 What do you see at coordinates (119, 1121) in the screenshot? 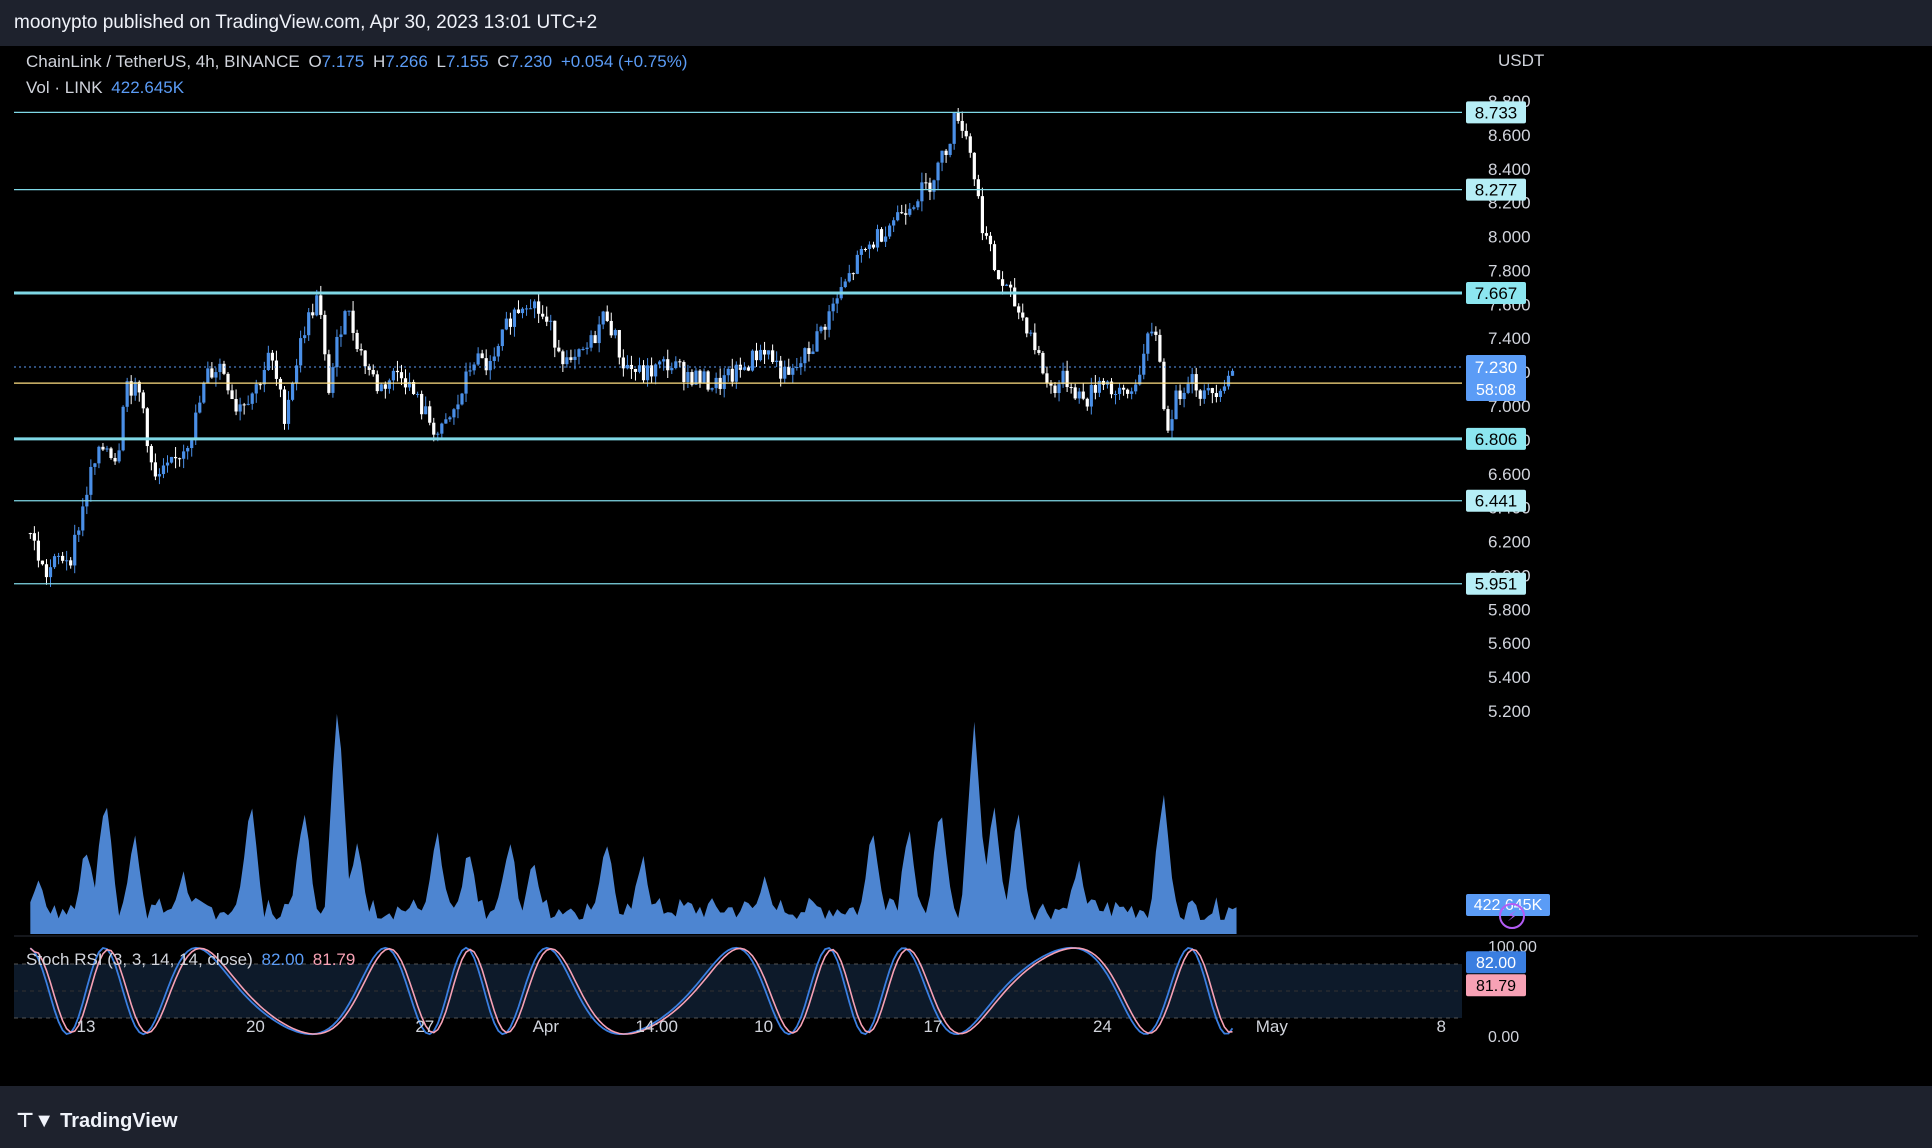
I see `brand-label: TradingView` at bounding box center [119, 1121].